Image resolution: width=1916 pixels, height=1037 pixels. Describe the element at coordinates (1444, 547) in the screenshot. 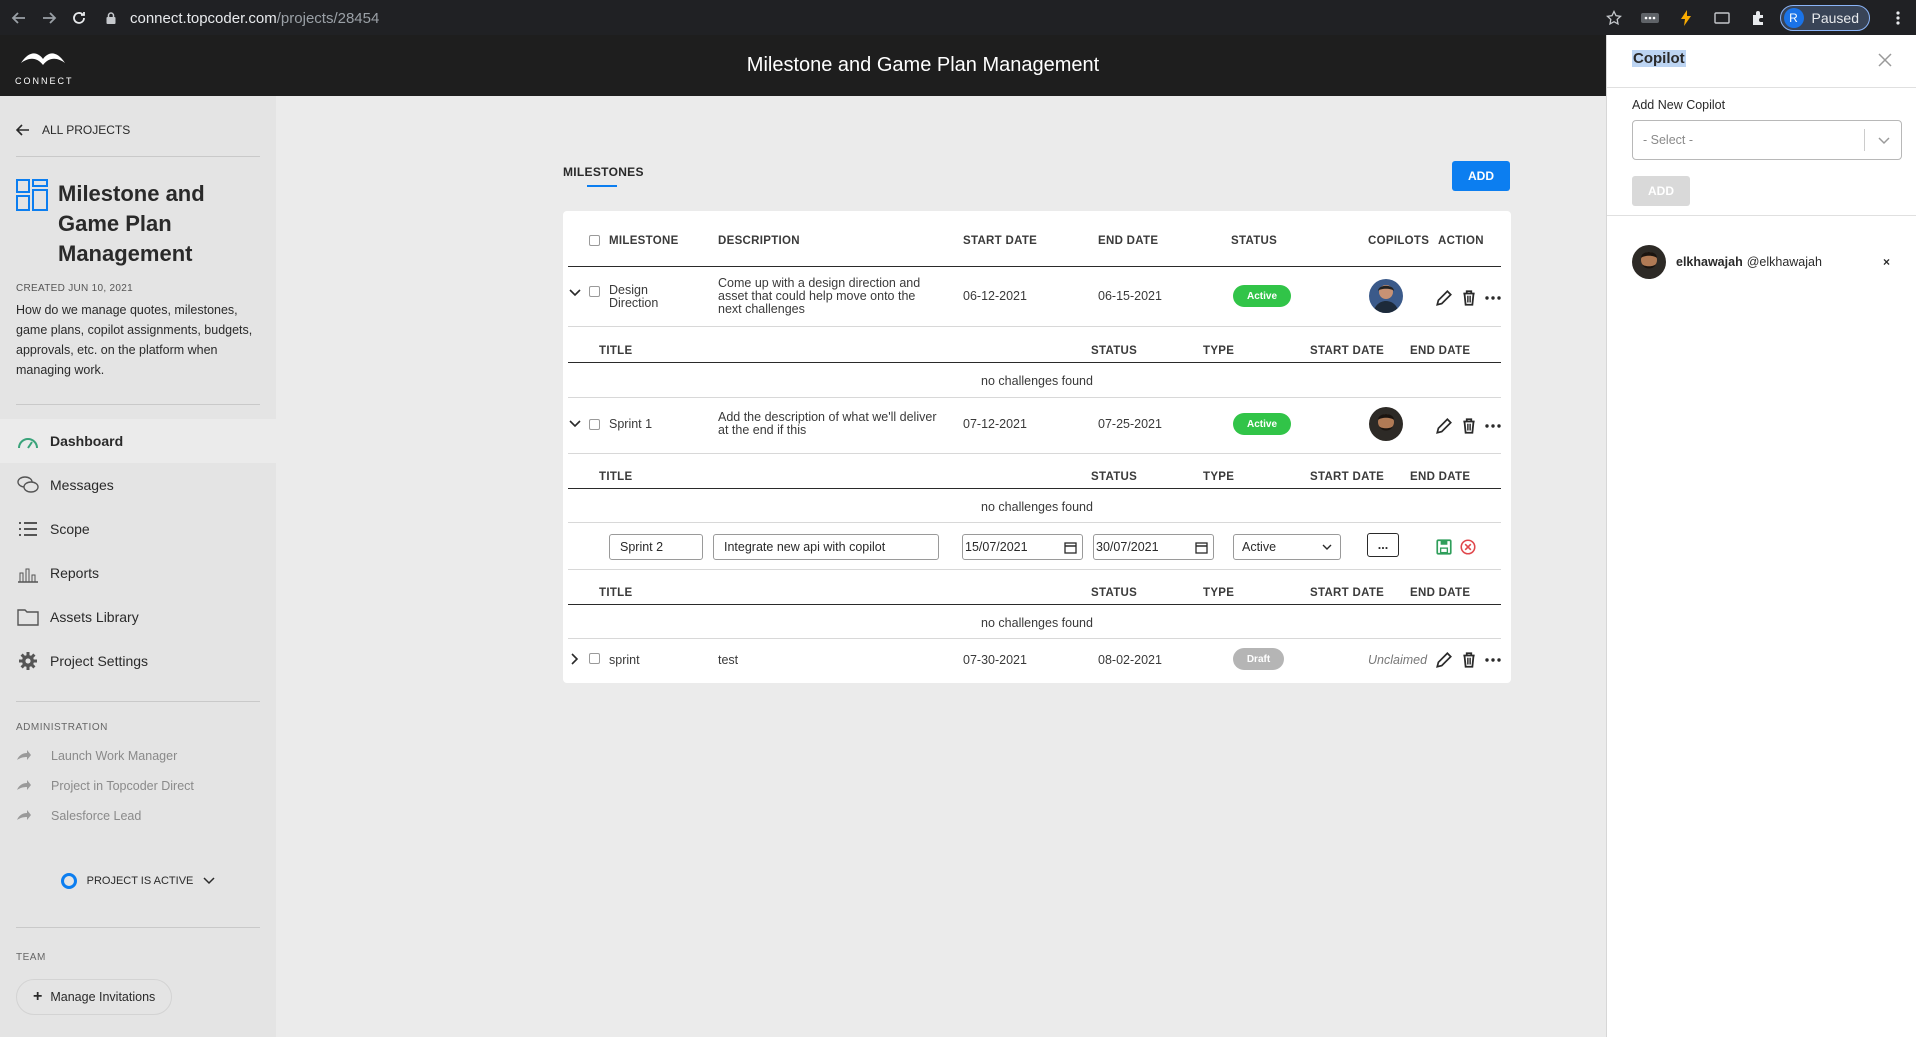

I see `save-icon` at that location.